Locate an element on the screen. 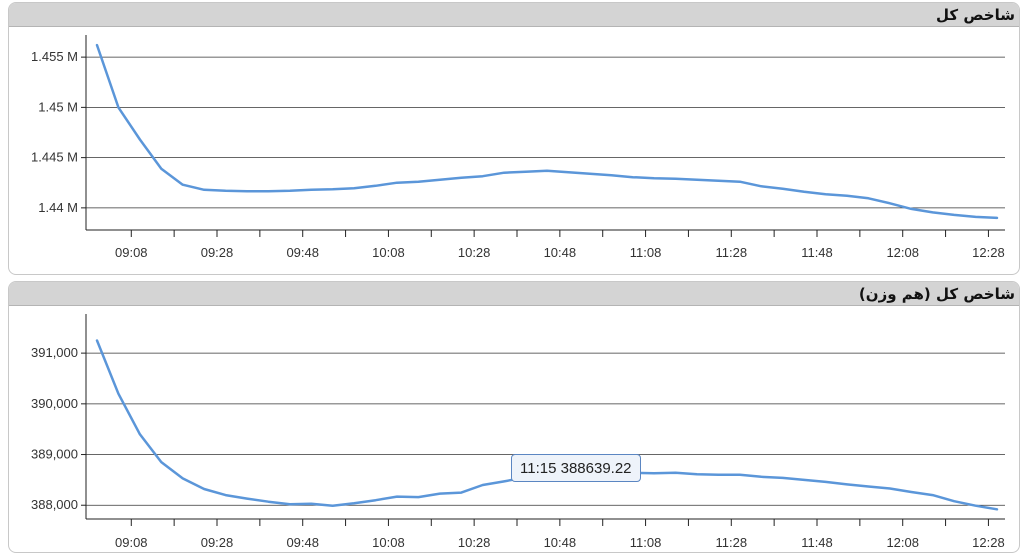 The image size is (1031, 555). y-tick-label: 388,000 is located at coordinates (54, 504).